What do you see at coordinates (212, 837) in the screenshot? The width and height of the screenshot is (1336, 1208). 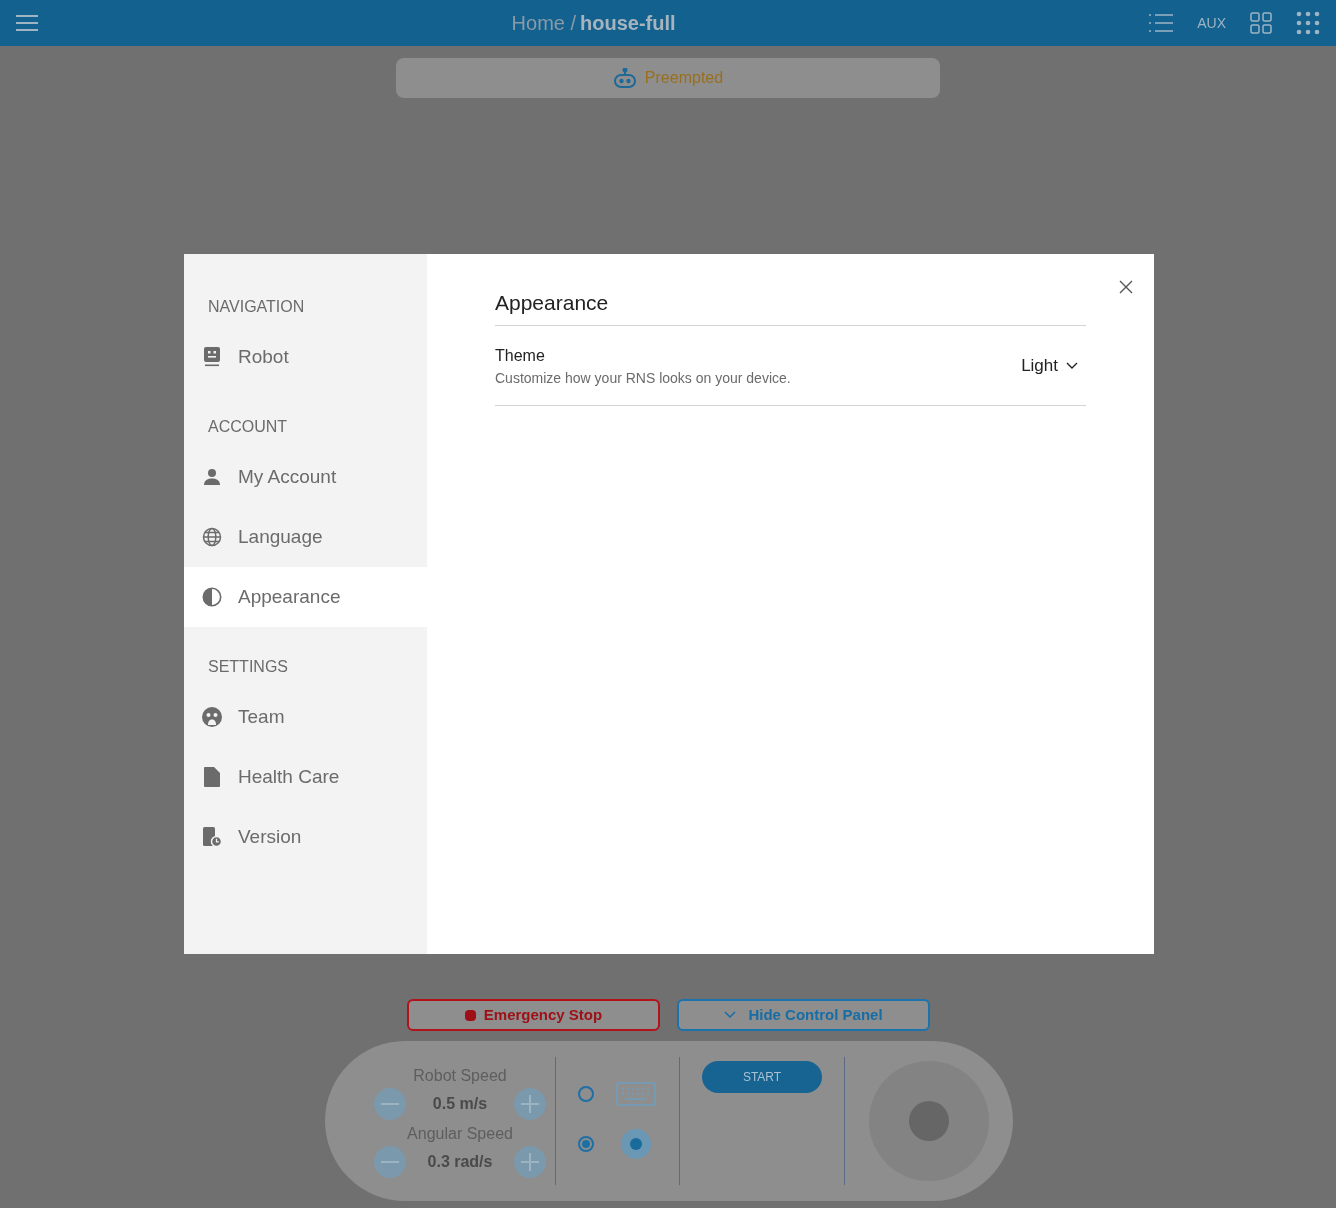 I see `phone-clock-icon` at bounding box center [212, 837].